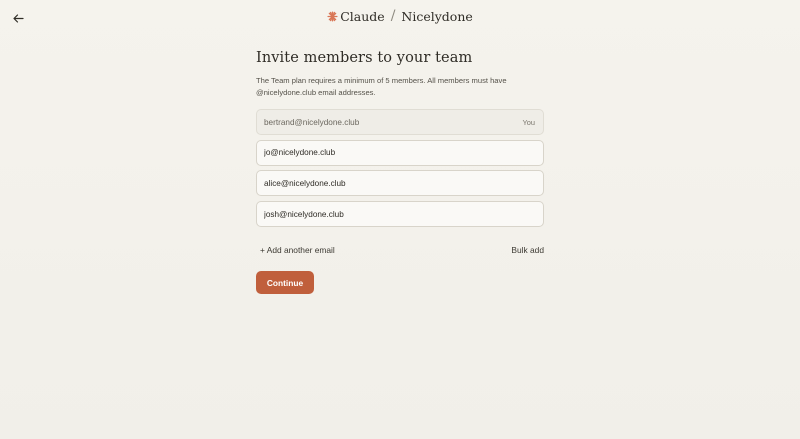 The height and width of the screenshot is (439, 800). What do you see at coordinates (312, 122) in the screenshot?
I see `owner-email: bertrand@nicelydone.club` at bounding box center [312, 122].